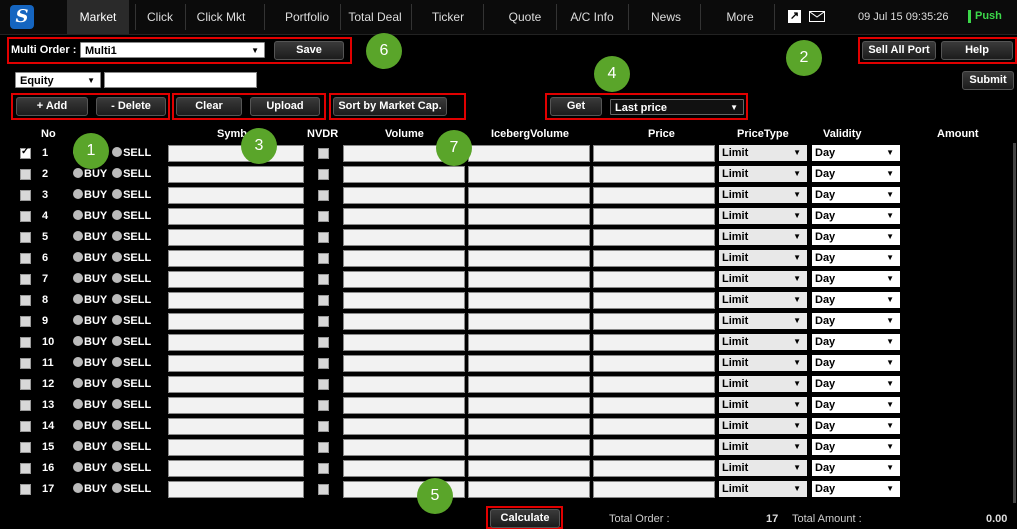 This screenshot has height=529, width=1017. Describe the element at coordinates (576, 106) in the screenshot. I see `get-button: Get` at that location.